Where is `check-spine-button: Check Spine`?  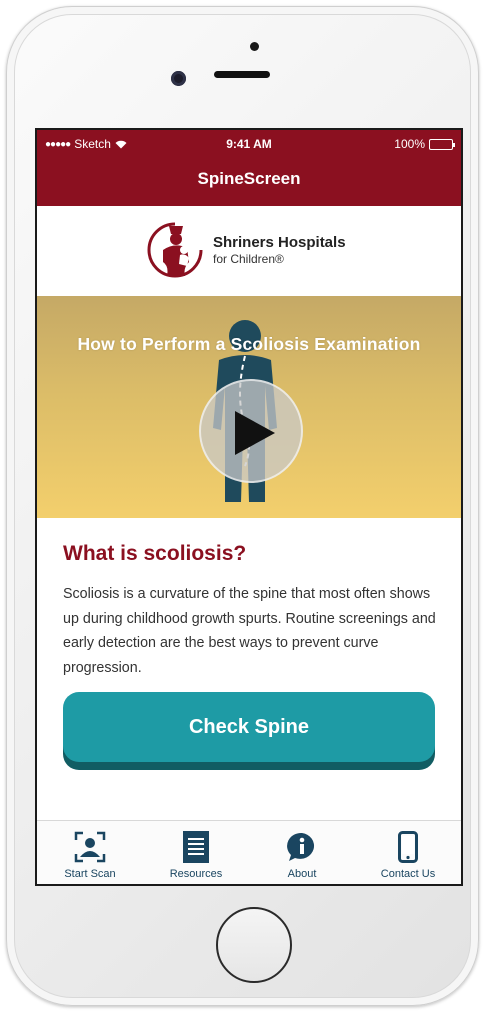
check-spine-button: Check Spine is located at coordinates (249, 727).